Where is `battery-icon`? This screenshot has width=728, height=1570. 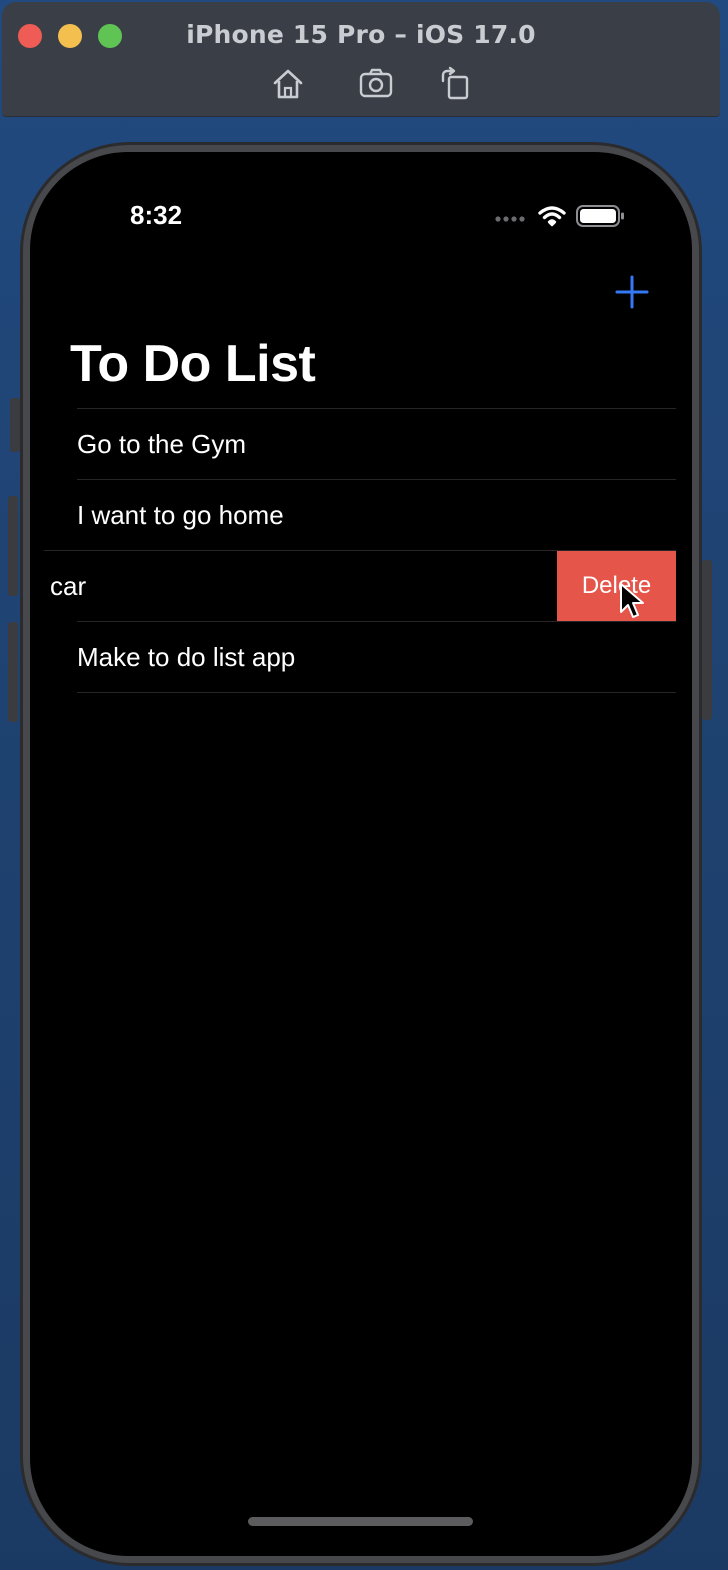 battery-icon is located at coordinates (600, 216).